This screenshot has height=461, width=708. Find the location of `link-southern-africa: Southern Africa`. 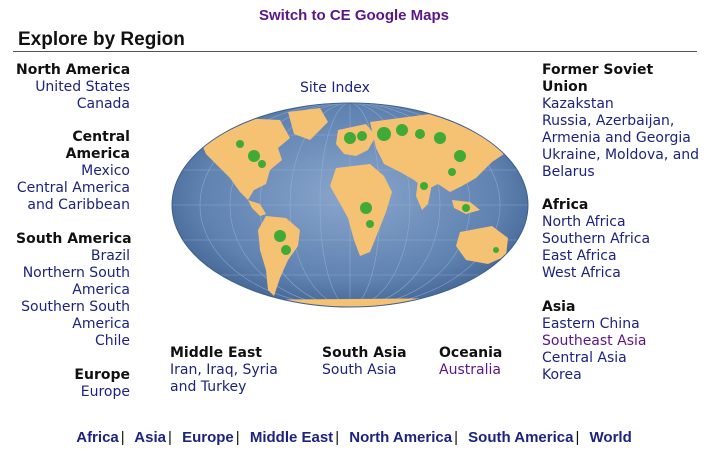

link-southern-africa: Southern Africa is located at coordinates (596, 239).